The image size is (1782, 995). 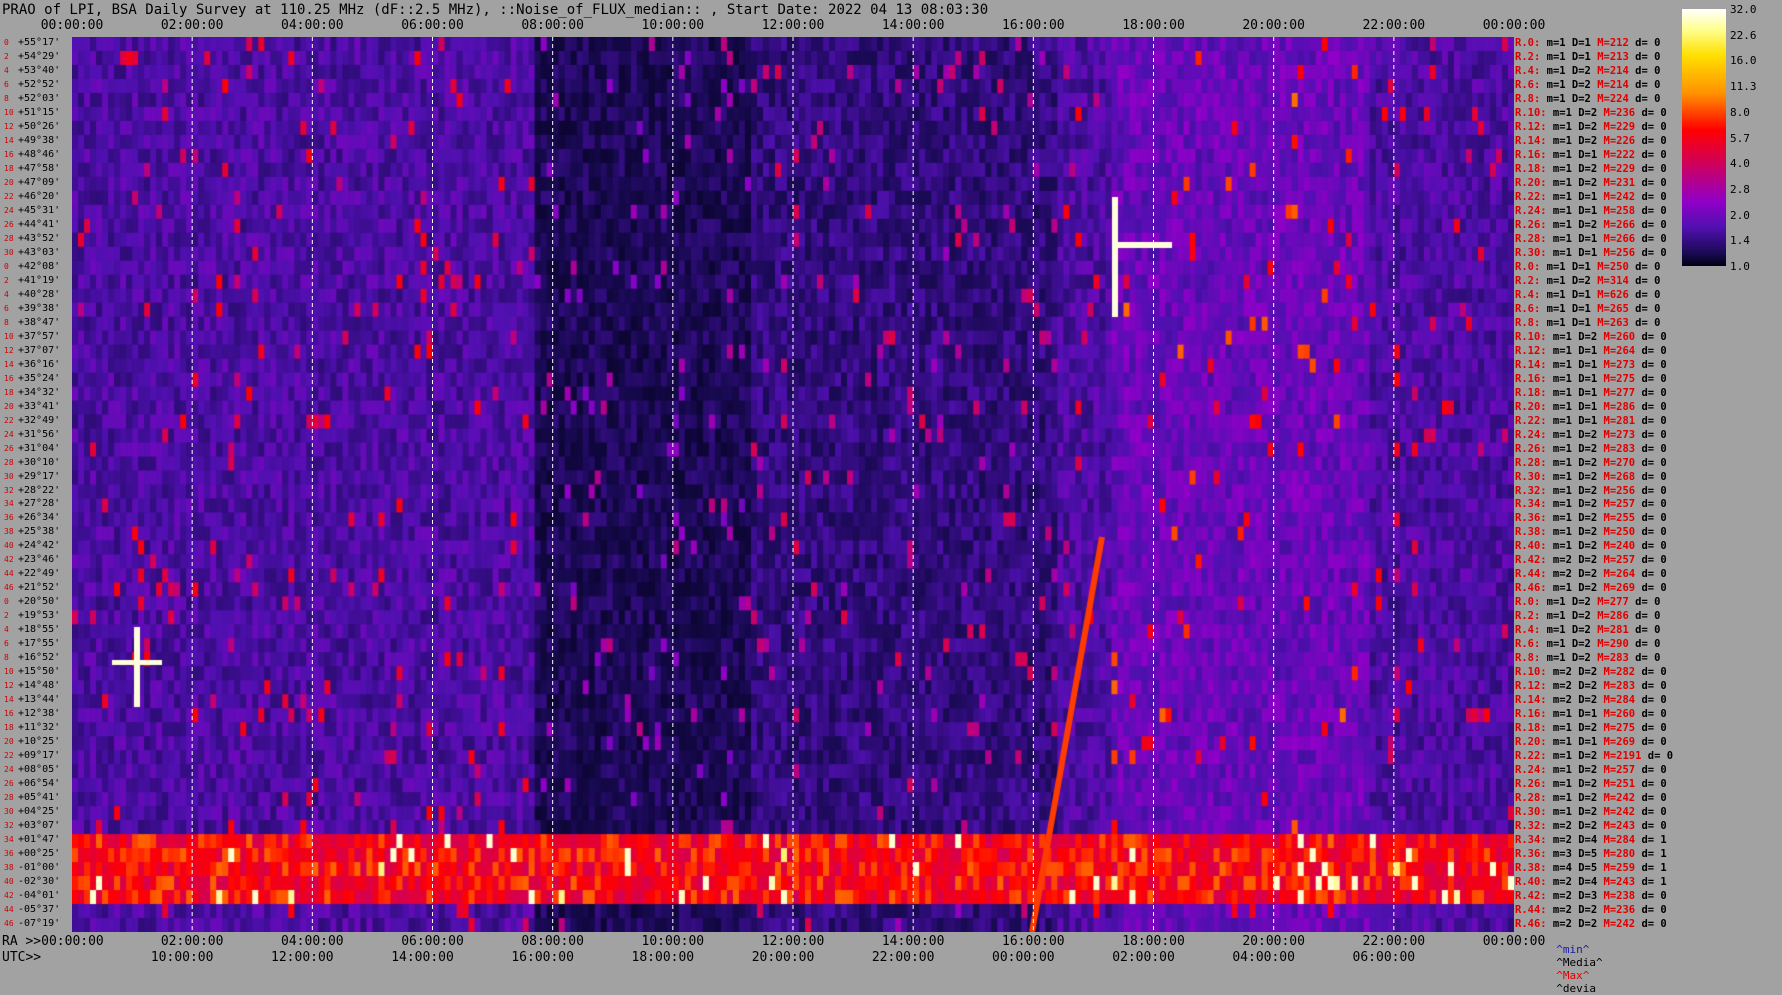 I want to click on row-index: 42, so click(x=9, y=560).